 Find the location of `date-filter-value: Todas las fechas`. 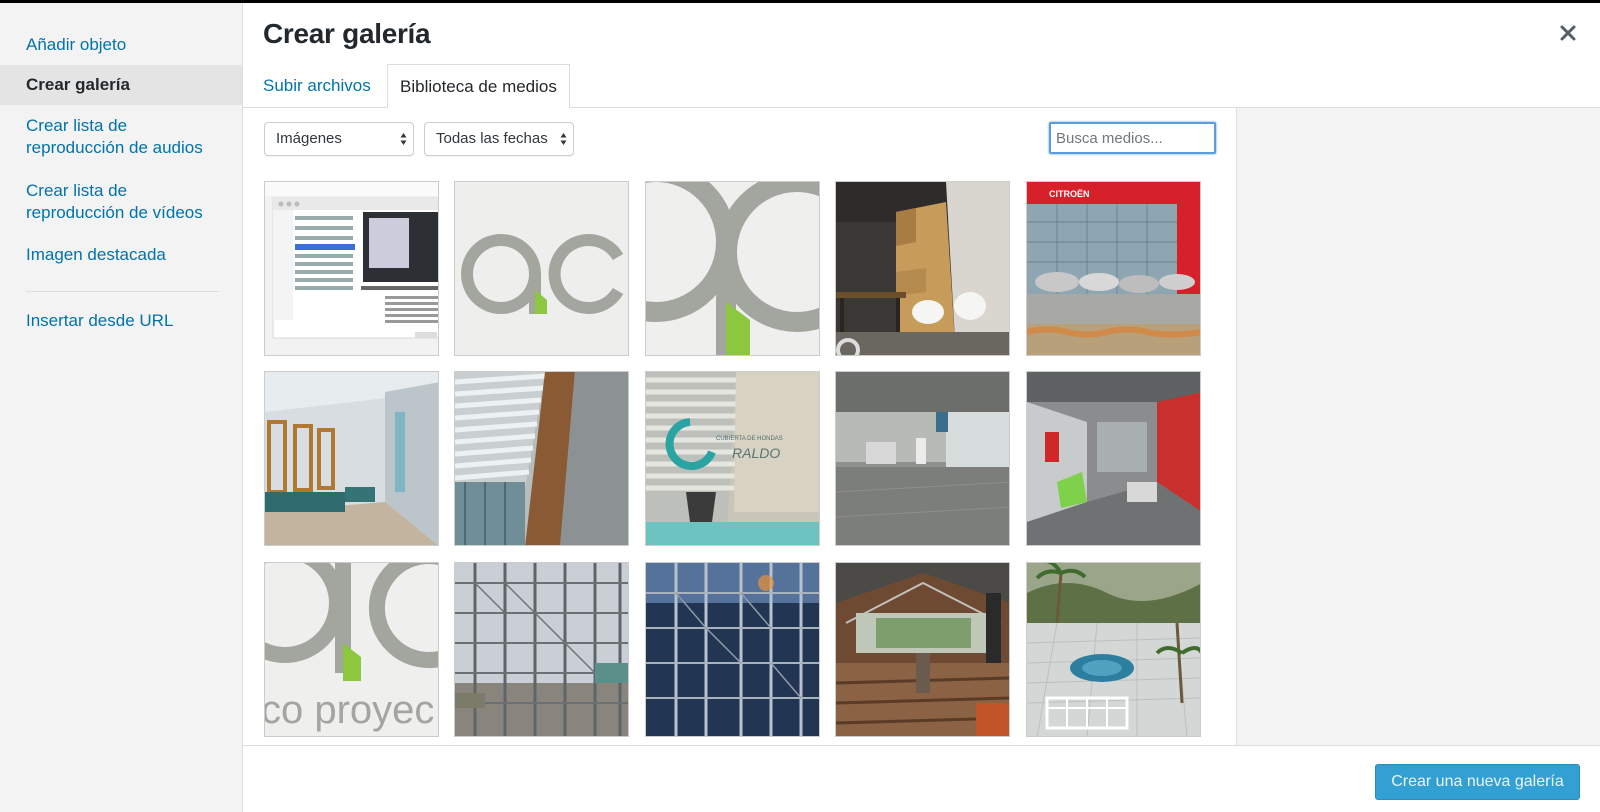

date-filter-value: Todas las fechas is located at coordinates (492, 138).